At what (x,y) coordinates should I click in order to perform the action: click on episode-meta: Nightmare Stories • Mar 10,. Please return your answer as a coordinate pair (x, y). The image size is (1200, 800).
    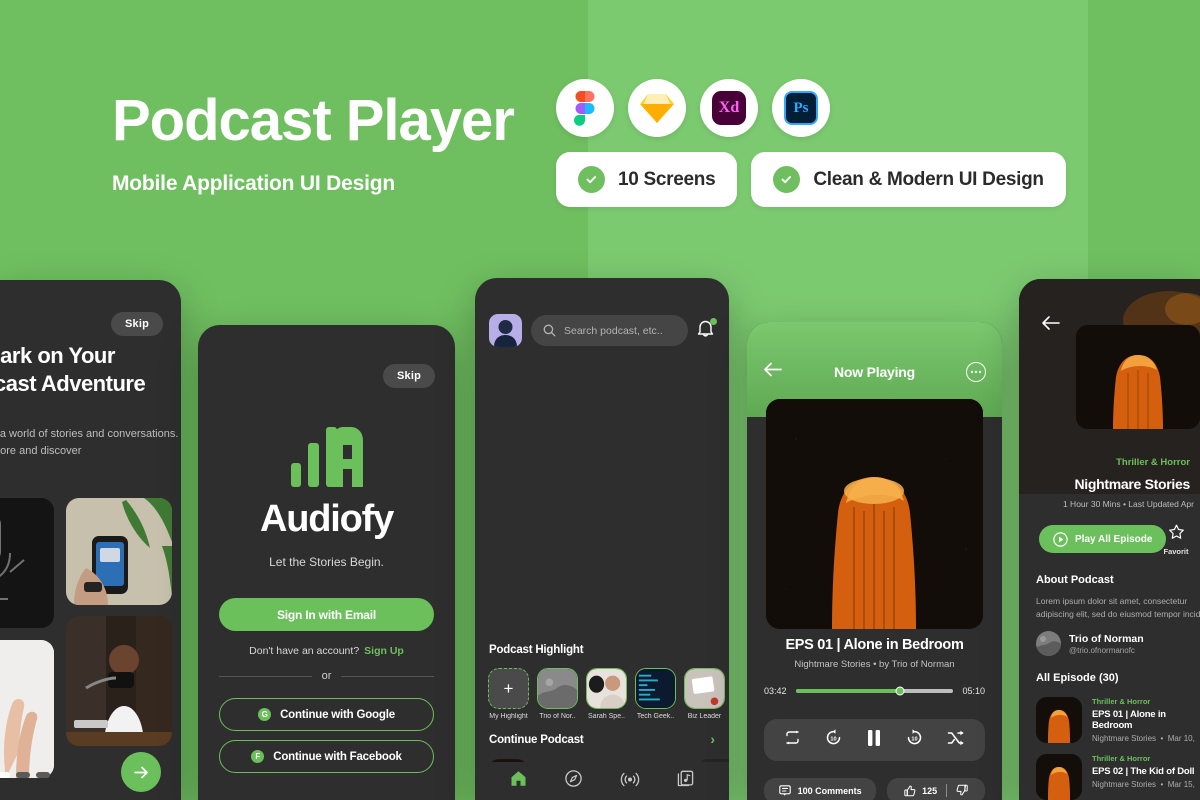
    Looking at the image, I should click on (1143, 738).